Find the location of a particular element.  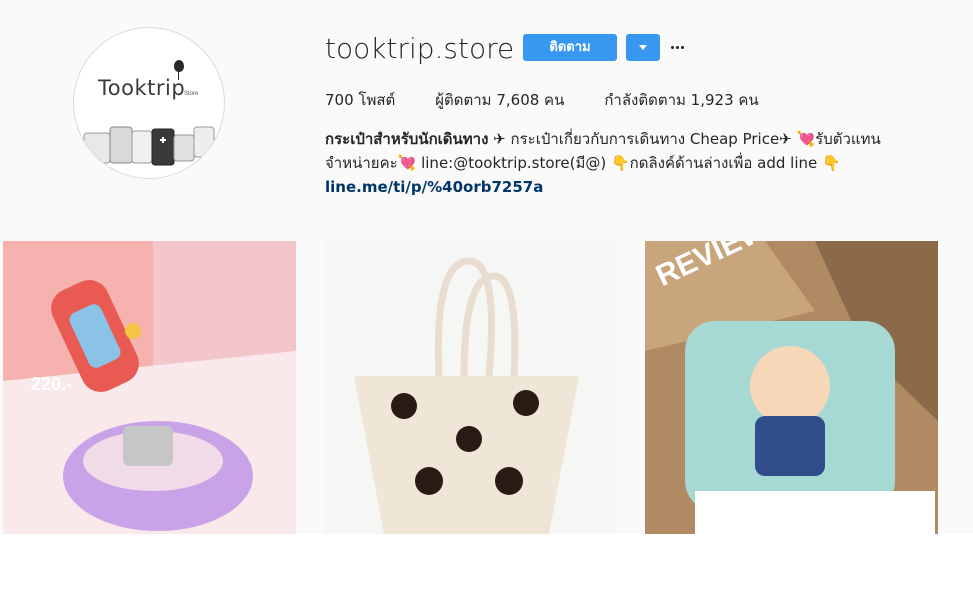

balloon-icon is located at coordinates (179, 66).